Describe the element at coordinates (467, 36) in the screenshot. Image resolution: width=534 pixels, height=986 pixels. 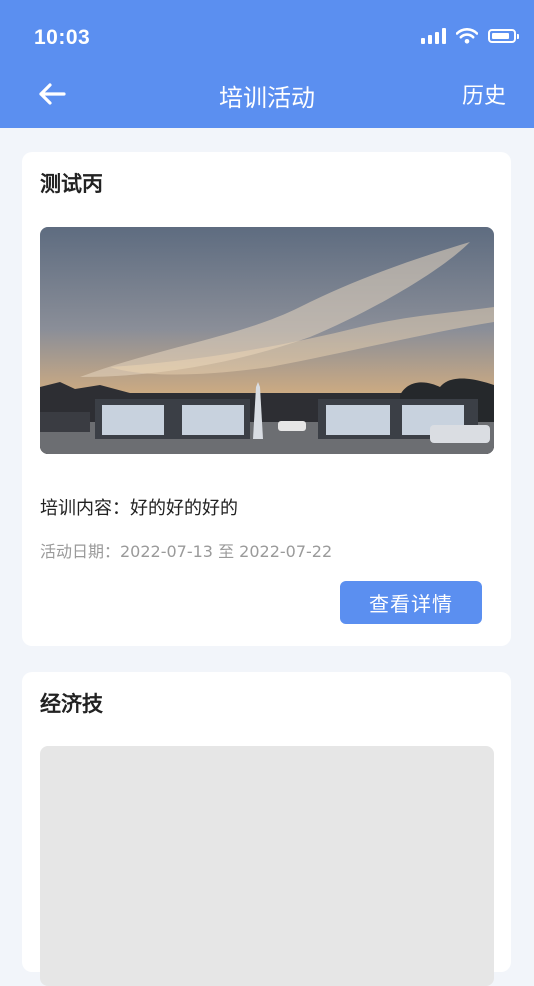
I see `wifi-icon` at that location.